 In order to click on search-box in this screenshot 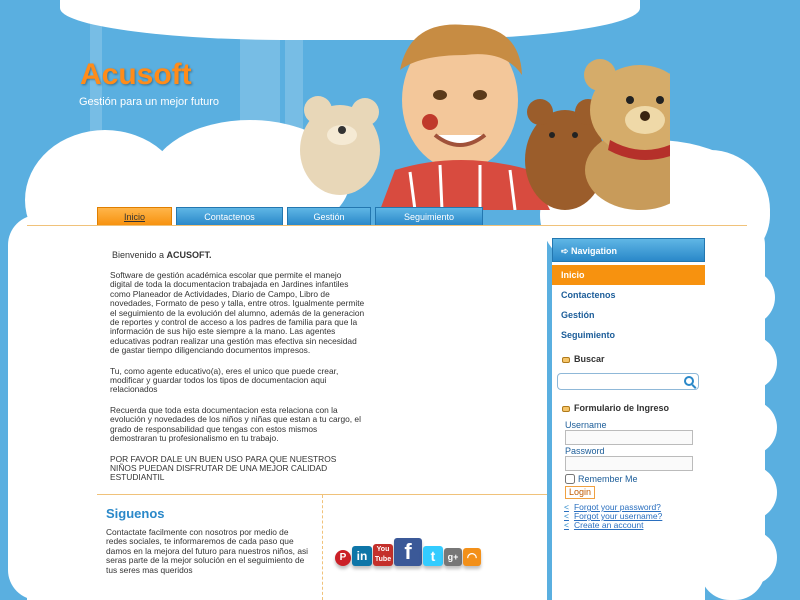, I will do `click(628, 381)`.